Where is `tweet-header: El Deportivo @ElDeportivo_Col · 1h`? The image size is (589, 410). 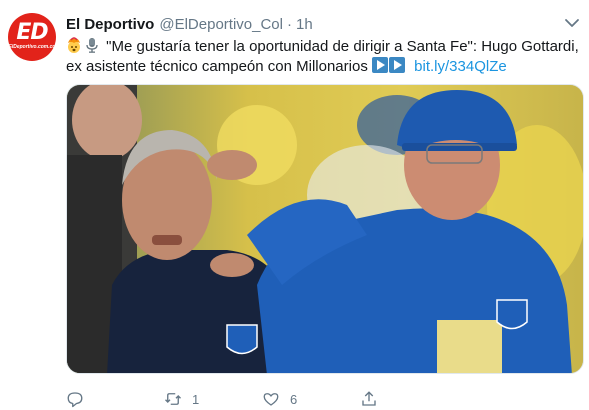
tweet-header: El Deportivo @ElDeportivo_Col · 1h is located at coordinates (189, 24).